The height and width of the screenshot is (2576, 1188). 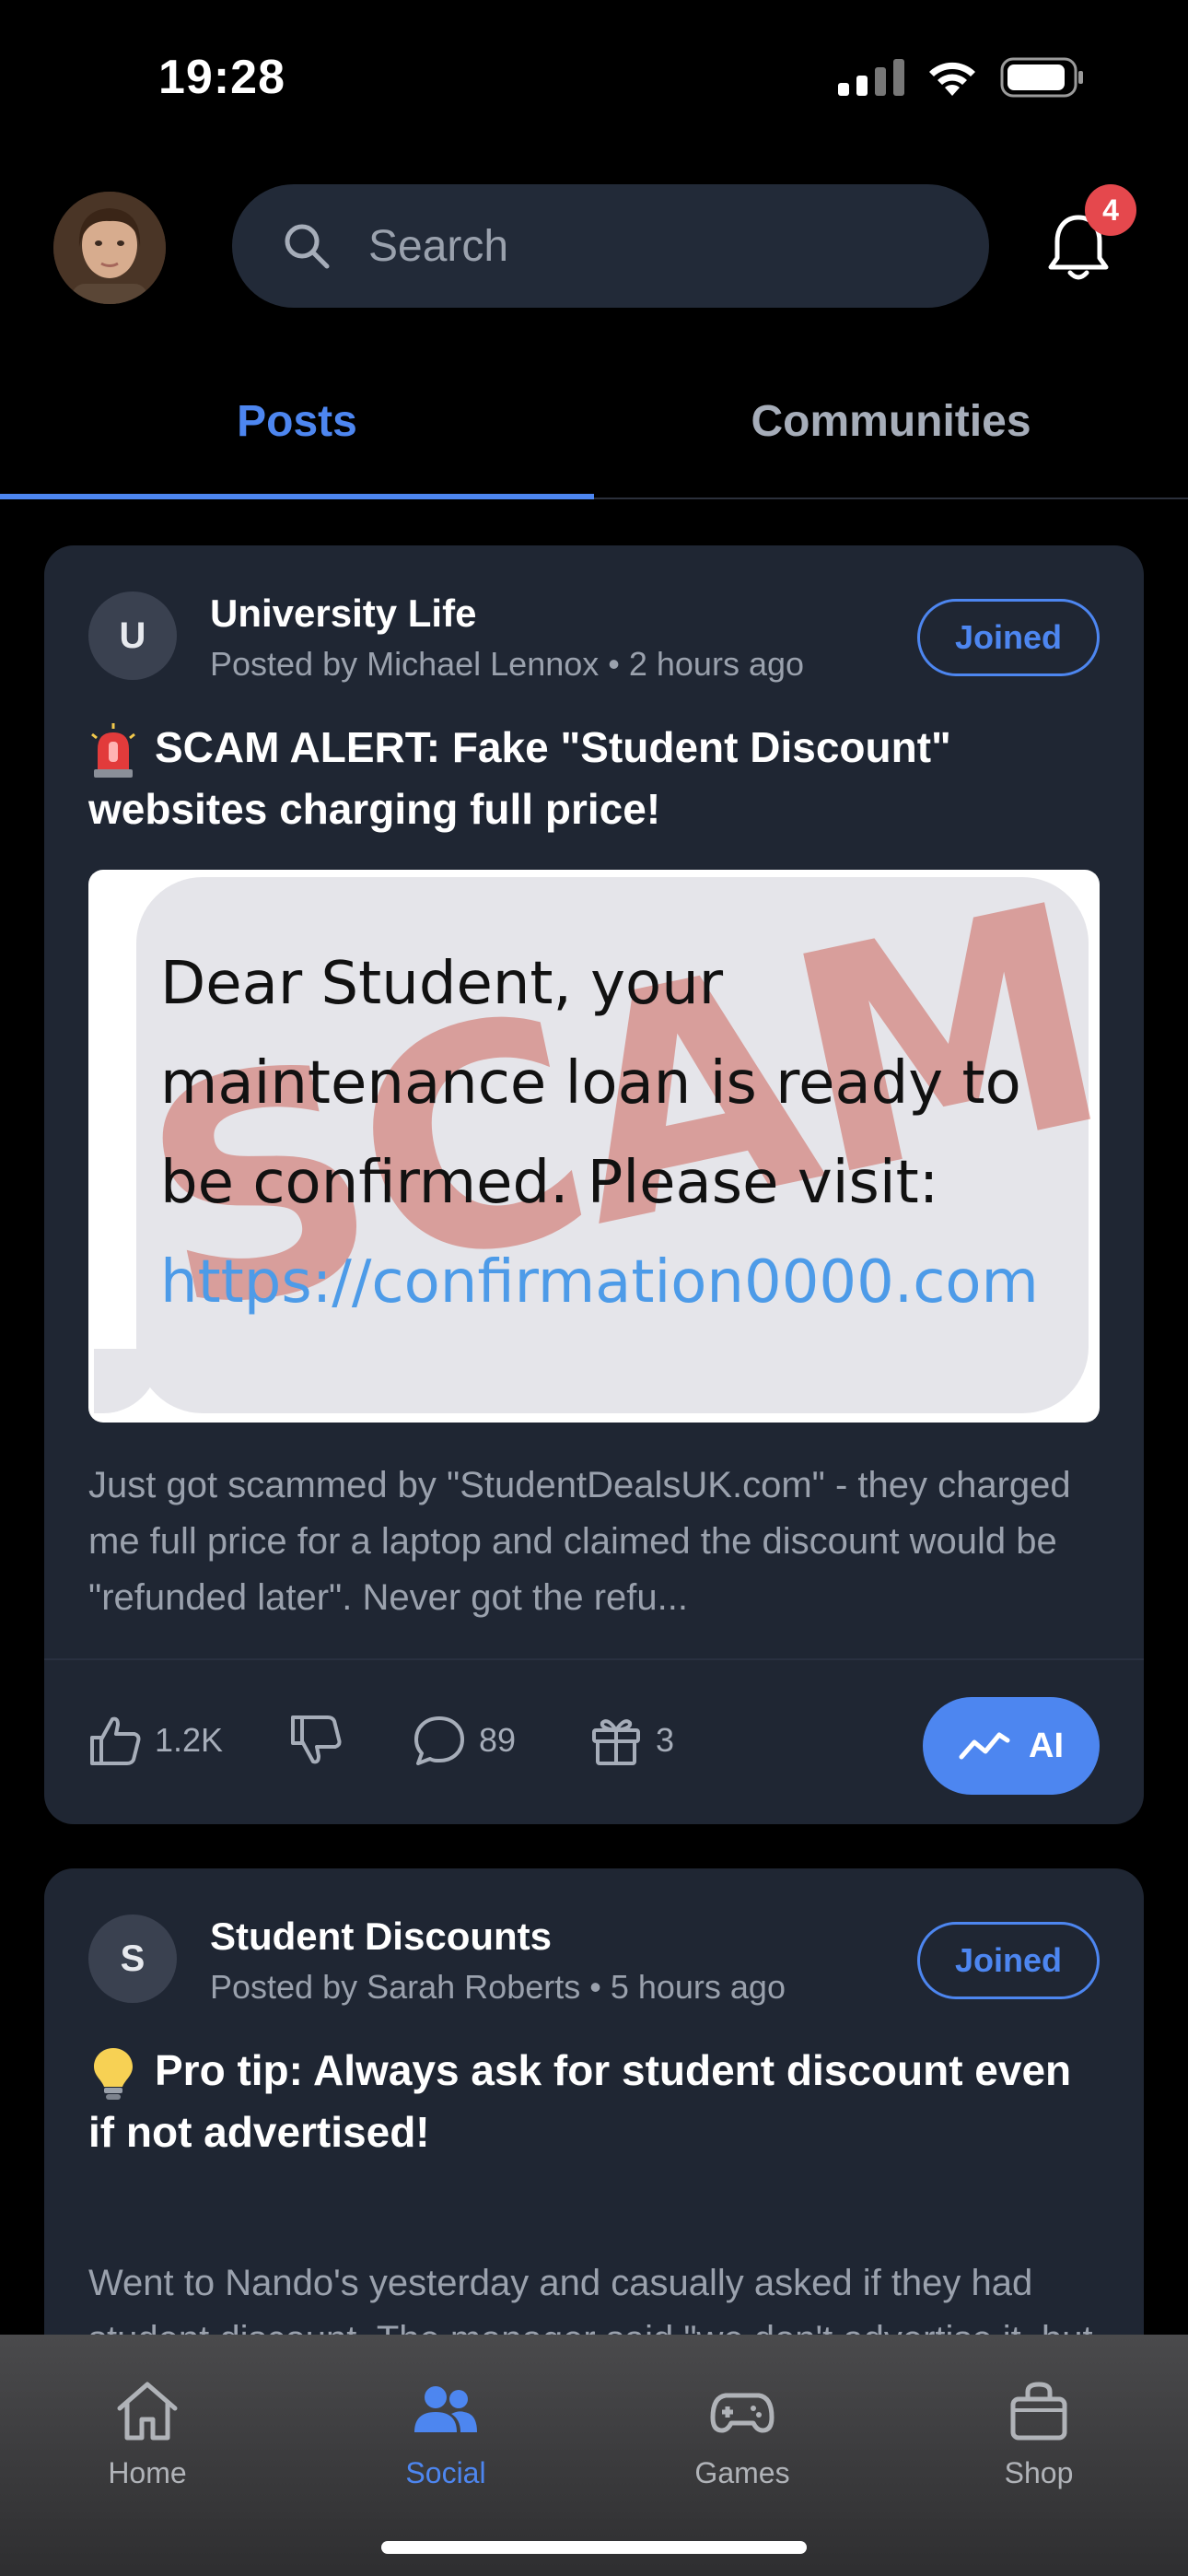 I want to click on tab-posts: Posts, so click(x=297, y=421).